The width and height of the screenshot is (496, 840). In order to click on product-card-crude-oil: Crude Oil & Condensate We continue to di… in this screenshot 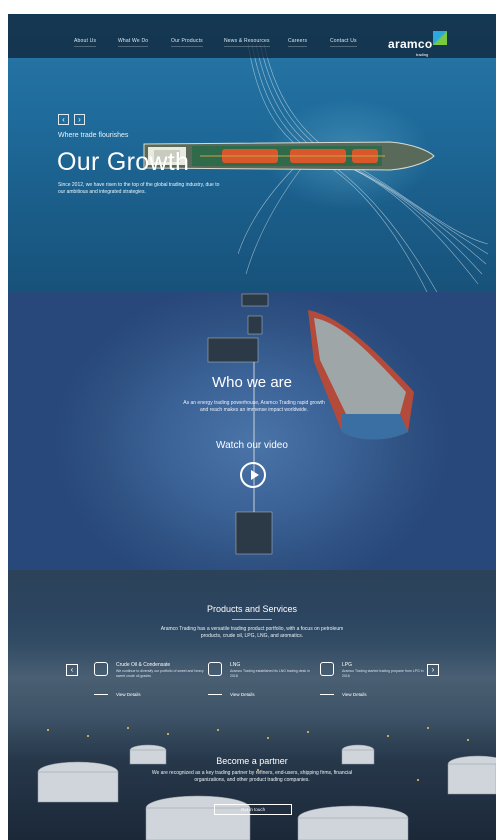, I will do `click(150, 682)`.